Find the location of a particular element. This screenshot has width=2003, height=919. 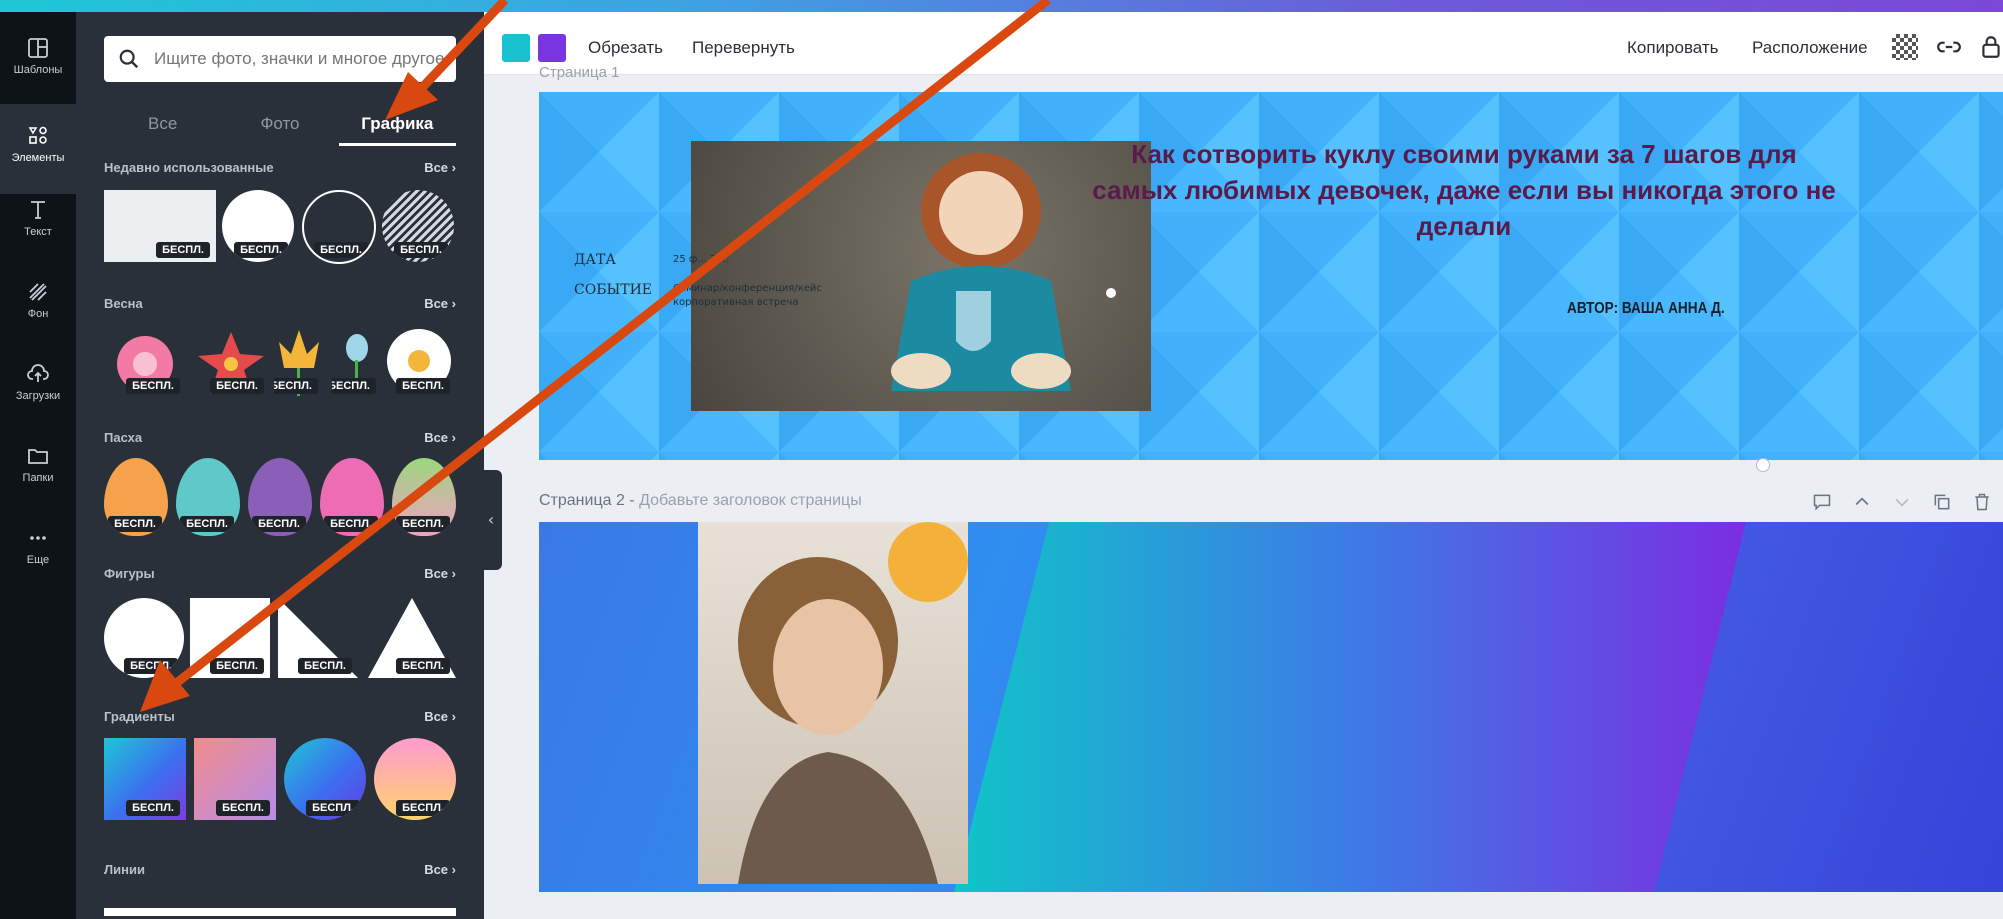

search-box is located at coordinates (280, 59).